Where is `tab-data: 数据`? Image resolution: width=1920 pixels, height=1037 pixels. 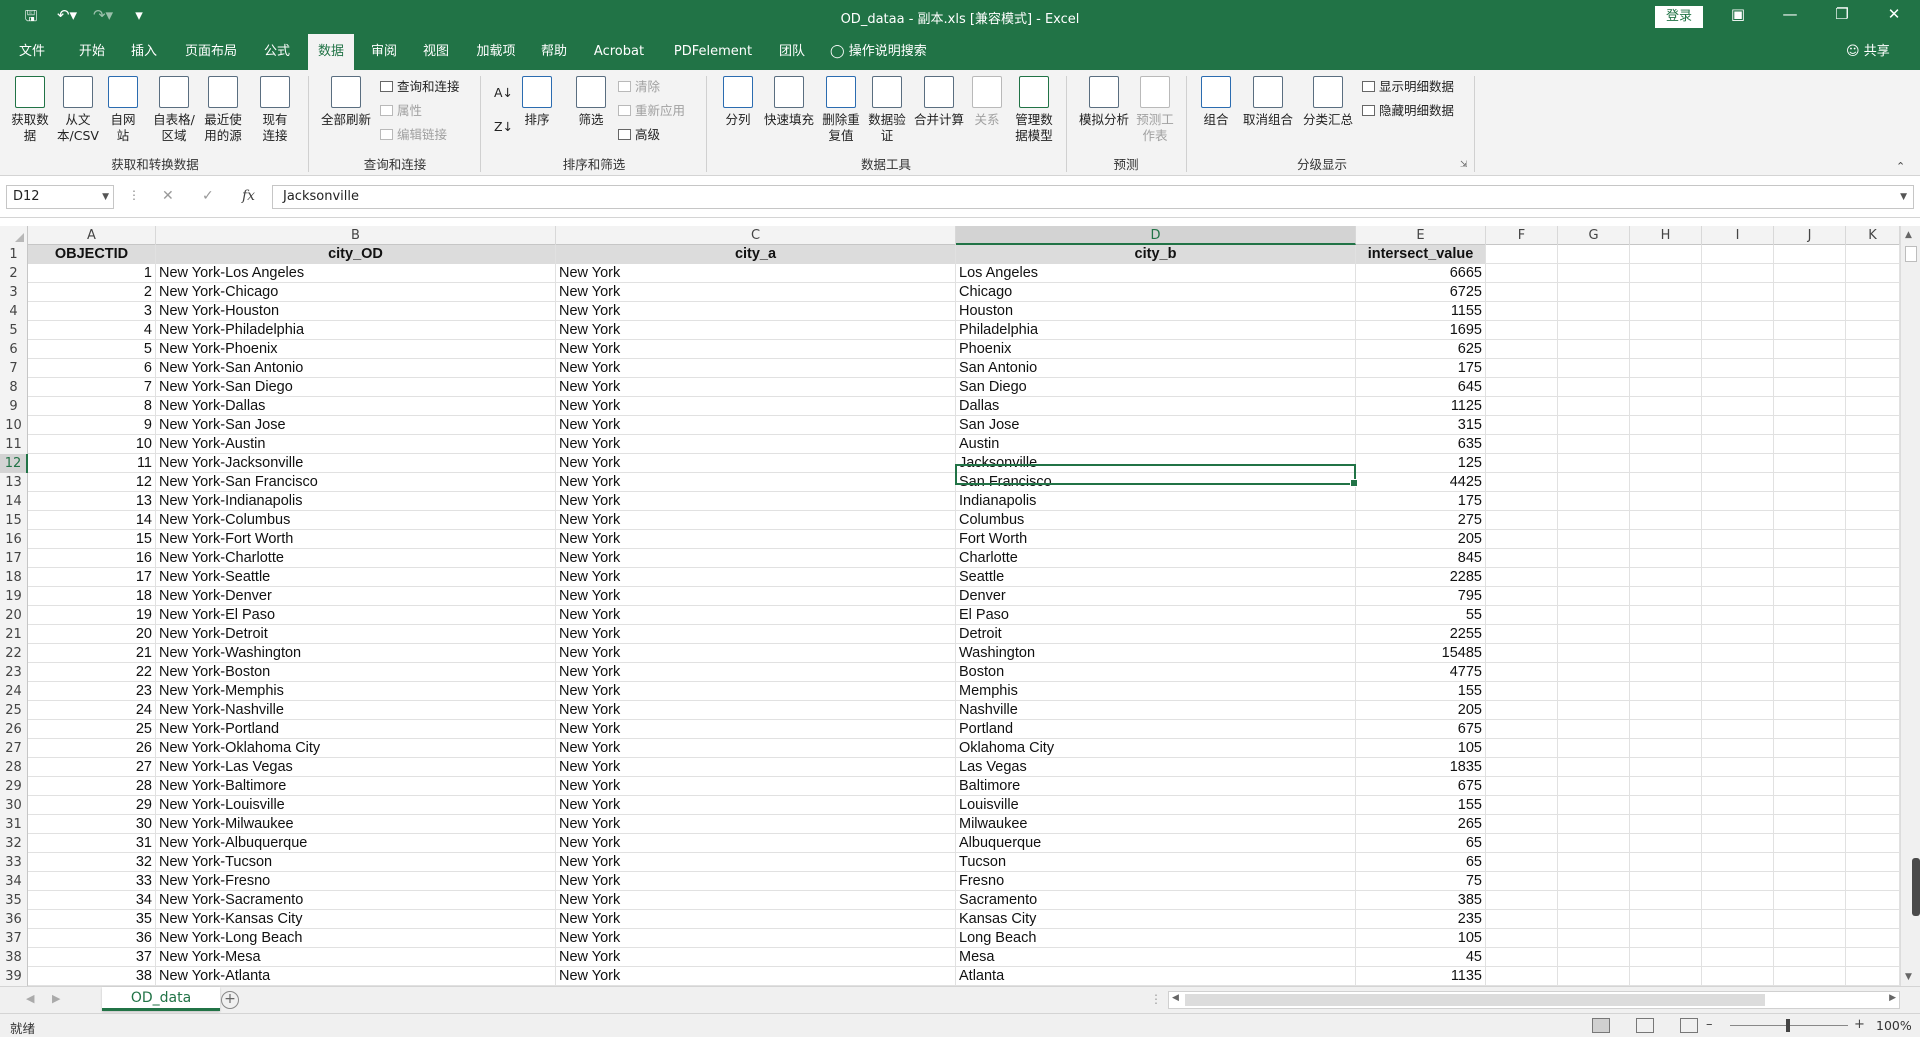
tab-data: 数据 is located at coordinates (331, 52).